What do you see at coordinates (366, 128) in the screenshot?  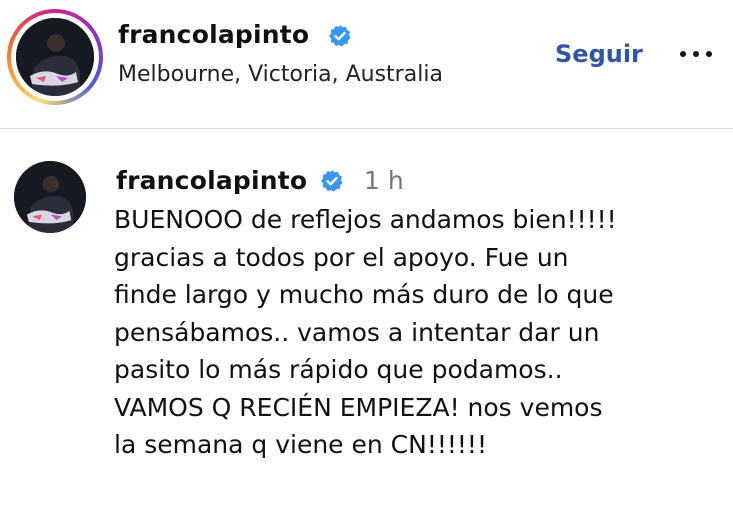 I see `header-divider` at bounding box center [366, 128].